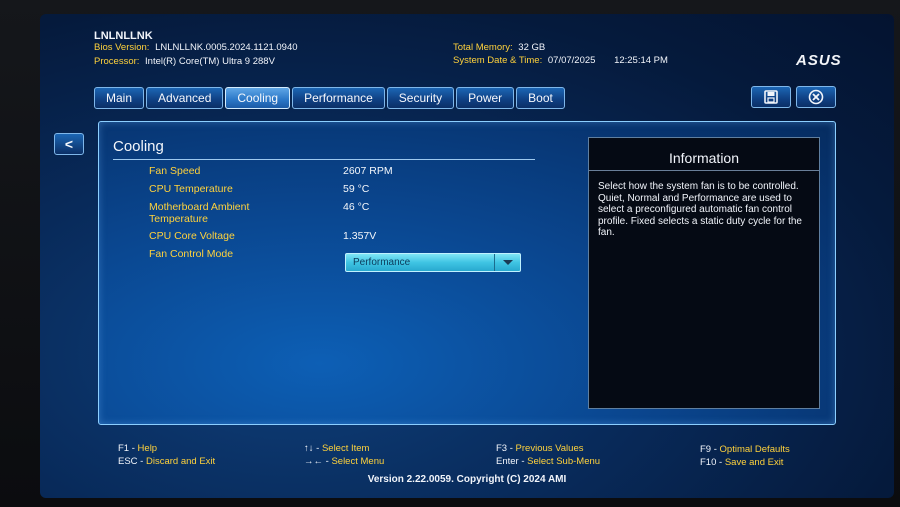 Image resolution: width=900 pixels, height=507 pixels. Describe the element at coordinates (192, 236) in the screenshot. I see `cpu-voltage-label: CPU Core Voltage` at that location.